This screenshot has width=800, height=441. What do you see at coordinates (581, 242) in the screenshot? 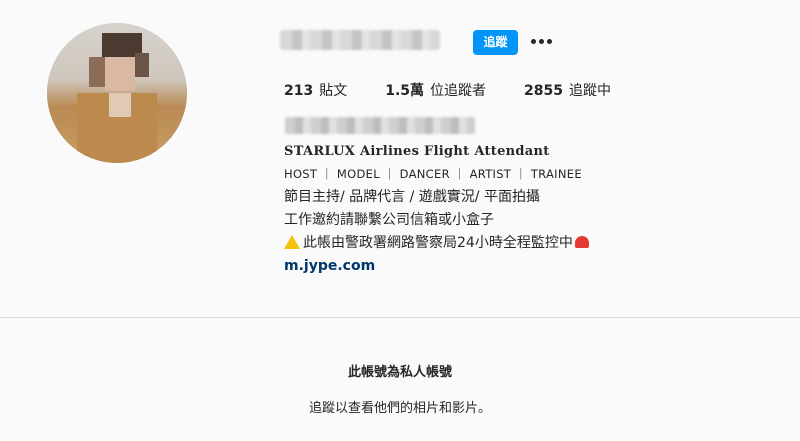
I see `siren-icon` at bounding box center [581, 242].